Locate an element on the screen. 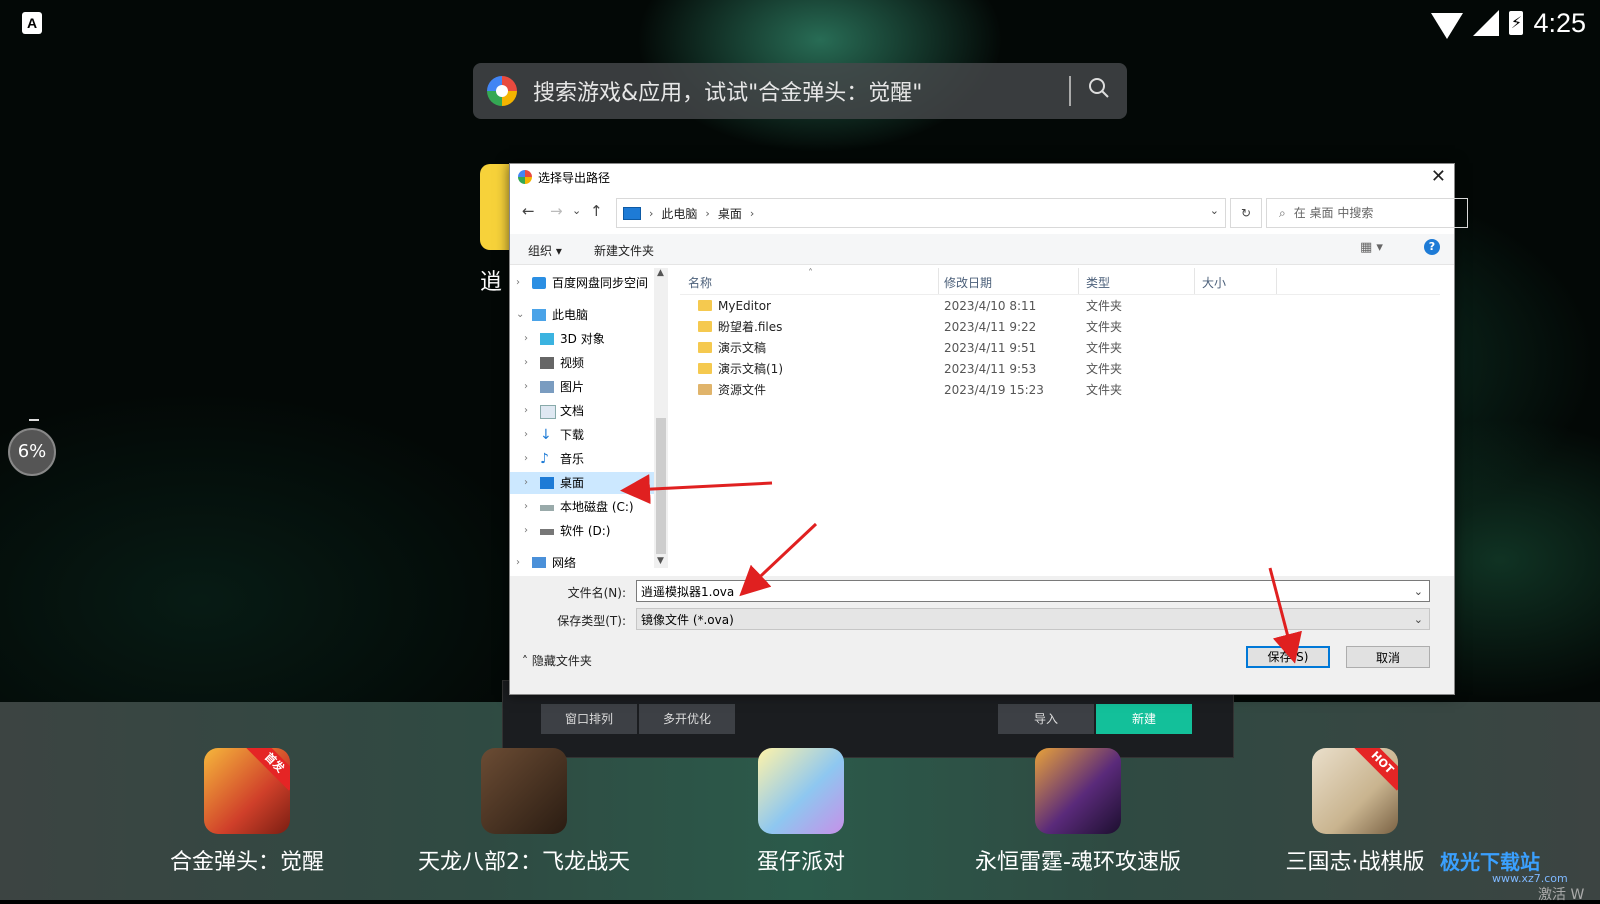 The image size is (1600, 904). dialog-toolbar: 组织 ▾ 新建文件夹 ▦ ▾ ? is located at coordinates (982, 249).